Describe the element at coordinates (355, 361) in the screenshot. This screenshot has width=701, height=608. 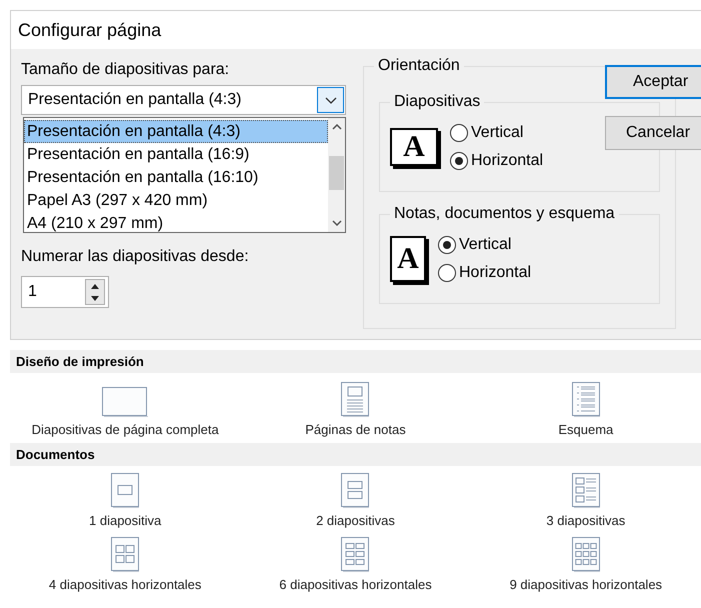
I see `section-header: Diseño de impresión` at that location.